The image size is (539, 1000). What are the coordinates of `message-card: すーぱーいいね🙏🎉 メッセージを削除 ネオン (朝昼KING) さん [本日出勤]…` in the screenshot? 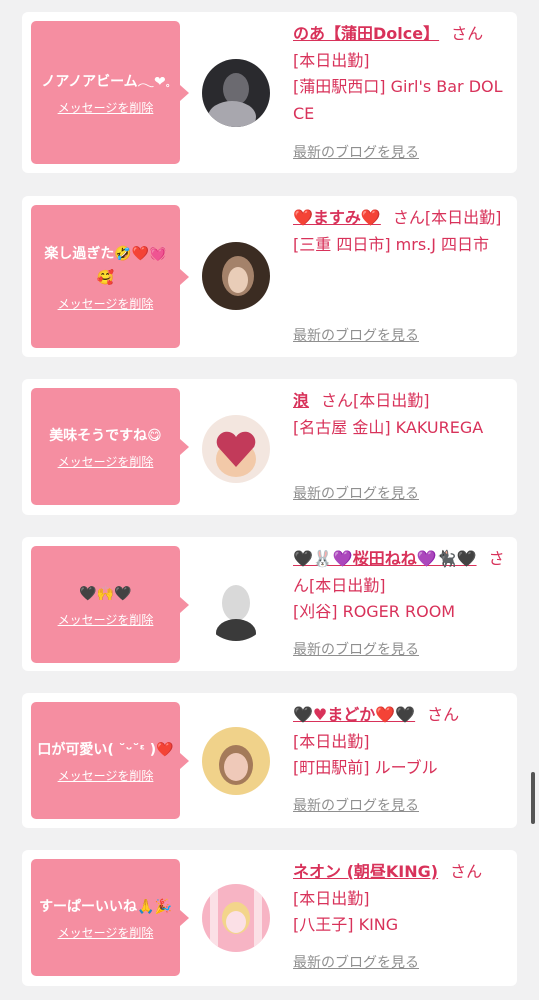 It's located at (269, 918).